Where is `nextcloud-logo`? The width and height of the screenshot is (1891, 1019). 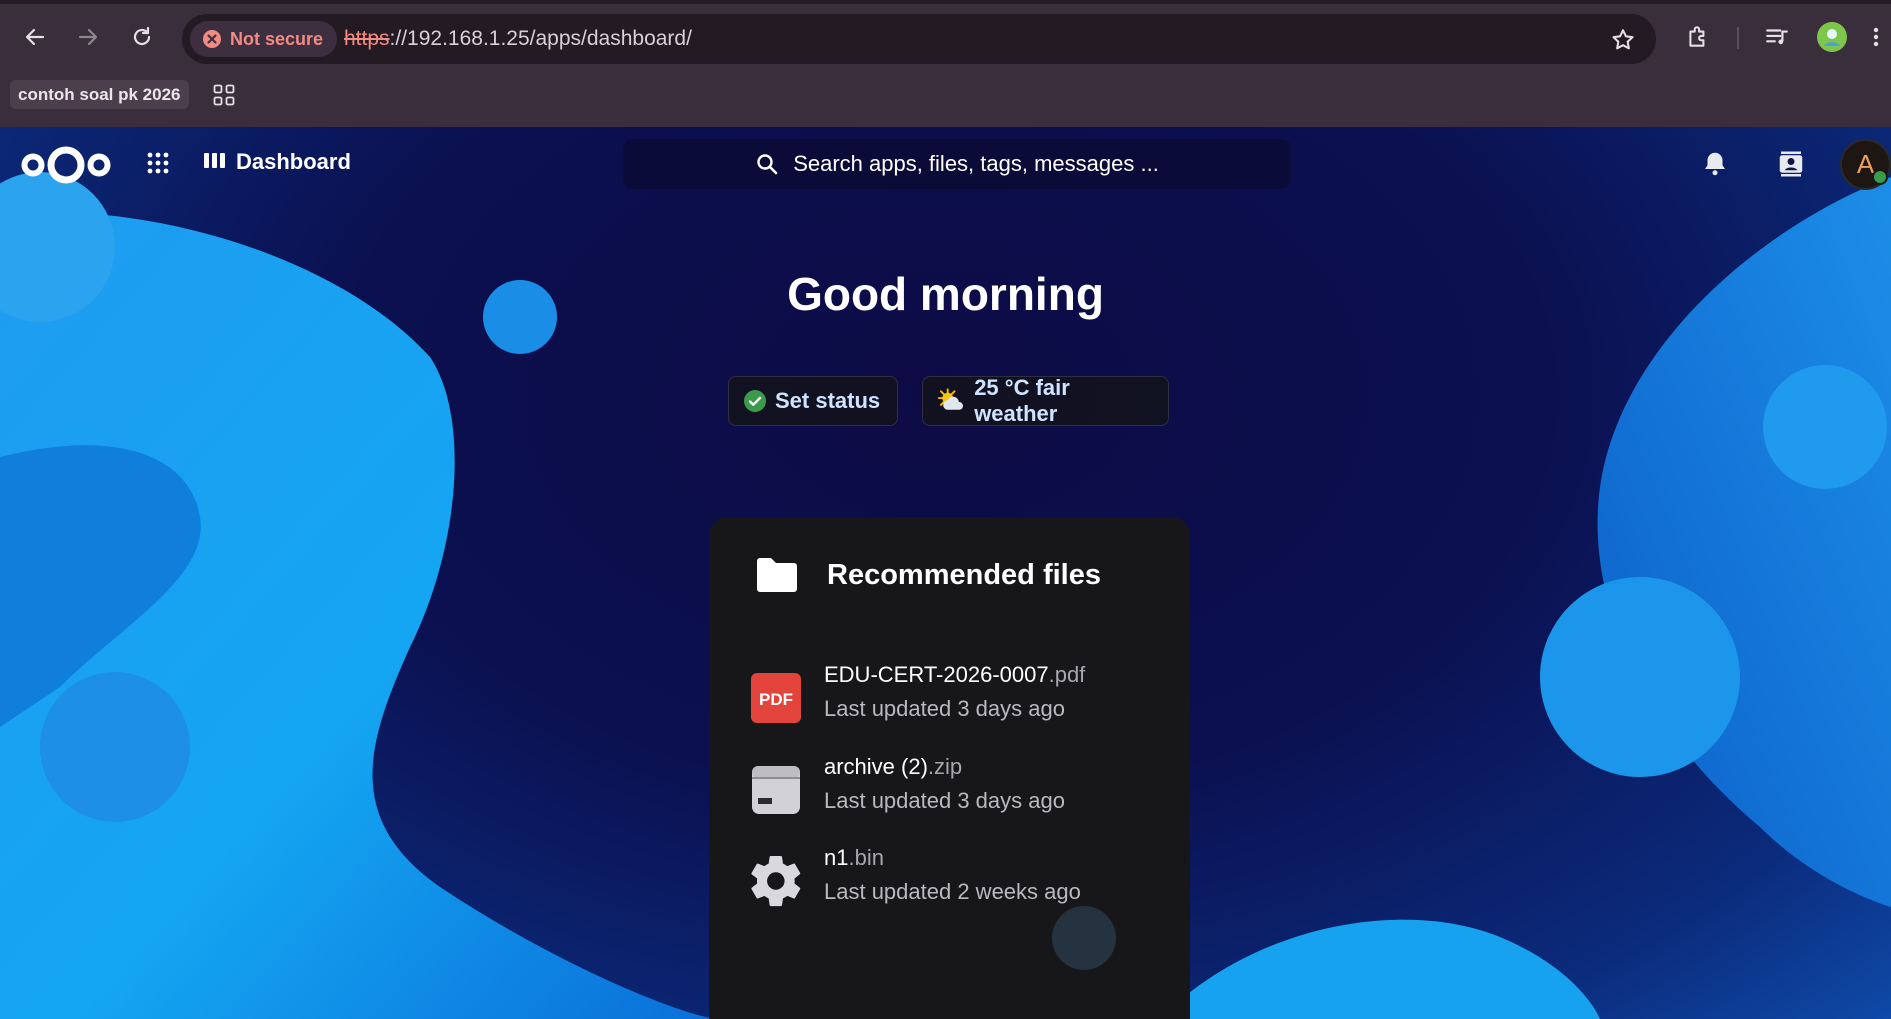 nextcloud-logo is located at coordinates (66, 167).